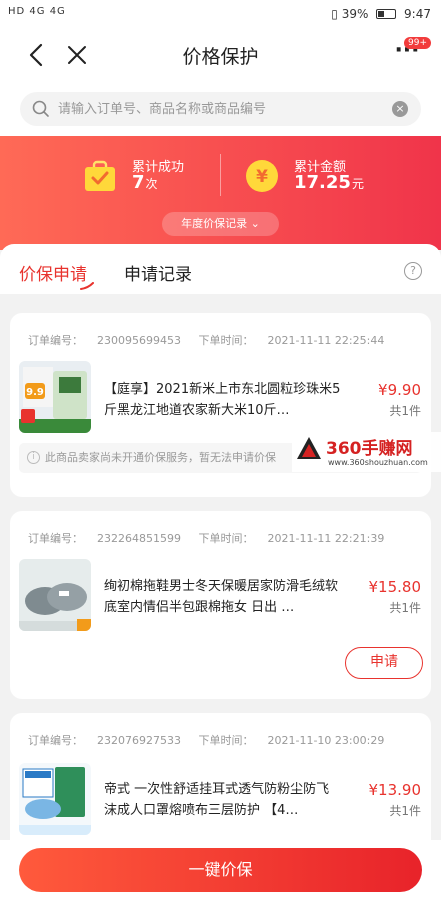 This screenshot has height=900, width=441. I want to click on stat-divider, so click(220, 175).